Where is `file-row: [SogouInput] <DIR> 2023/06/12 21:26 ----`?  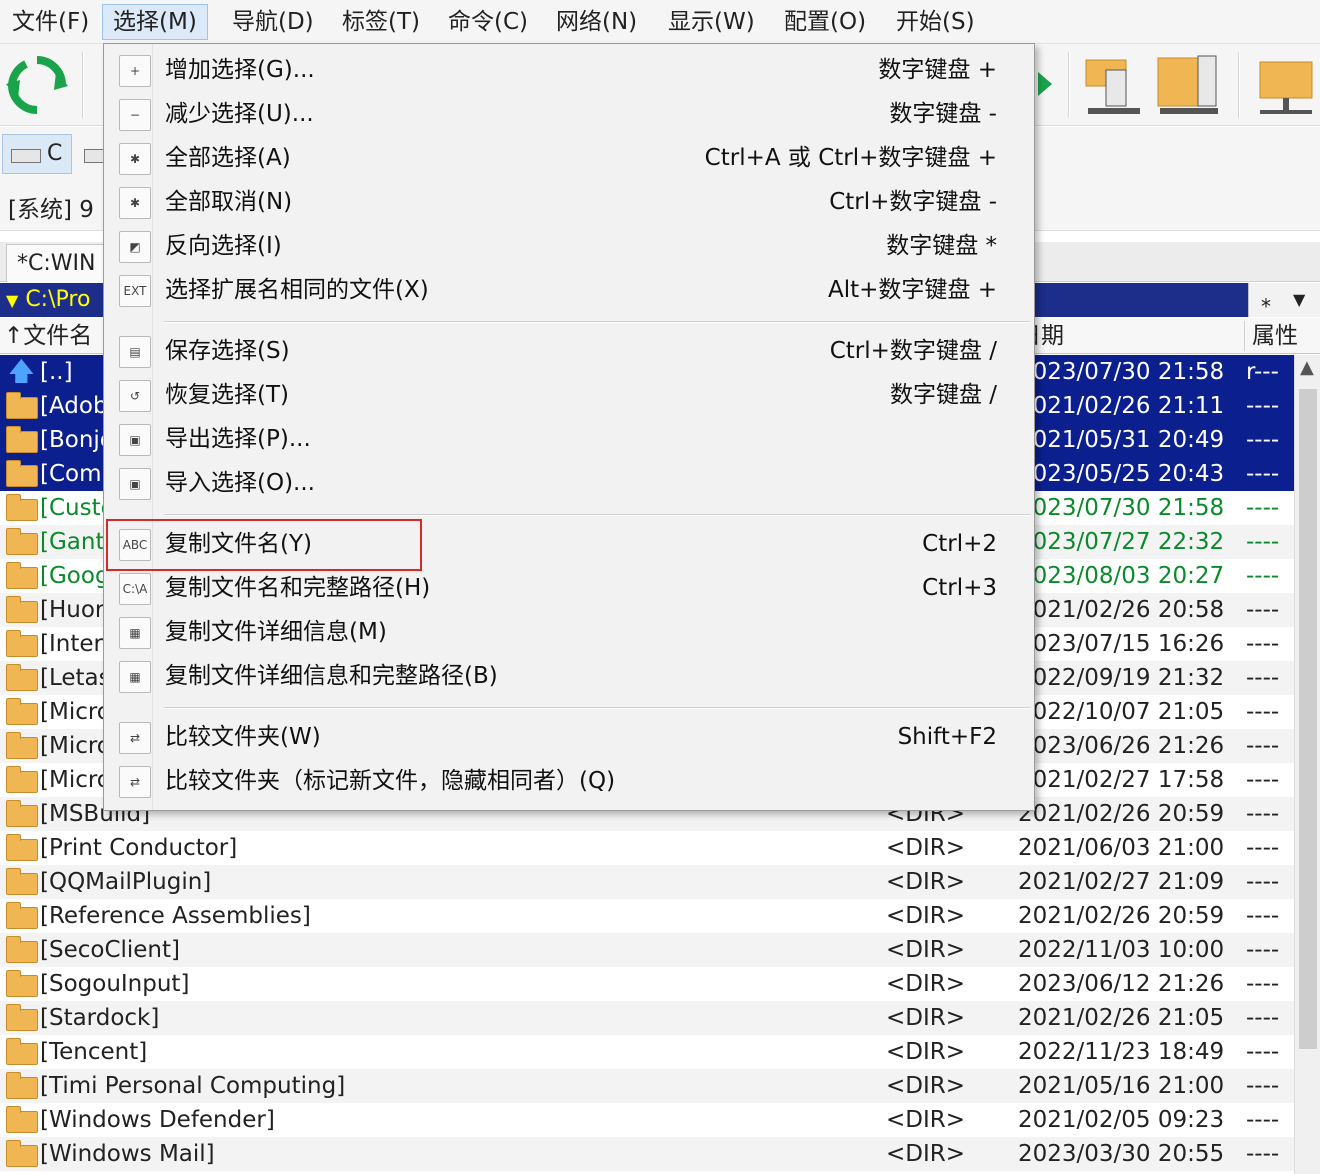 file-row: [SogouInput] <DIR> 2023/06/12 21:26 ---- is located at coordinates (647, 984).